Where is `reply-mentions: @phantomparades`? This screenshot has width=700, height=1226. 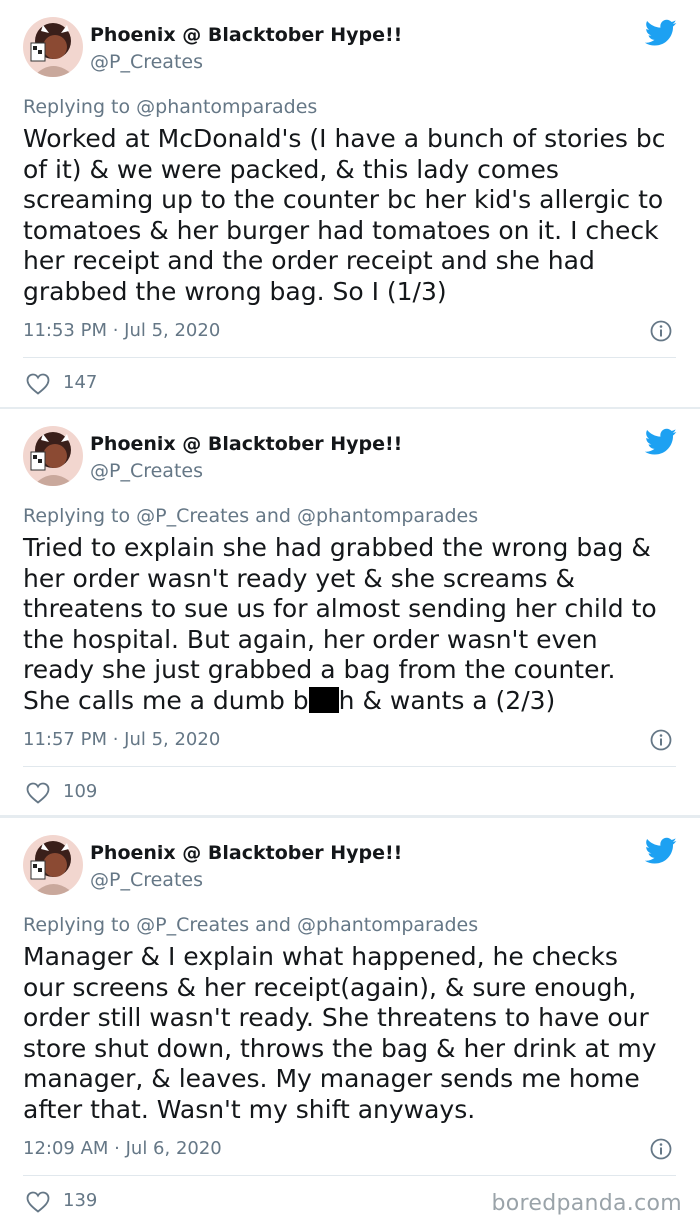
reply-mentions: @phantomparades is located at coordinates (226, 107).